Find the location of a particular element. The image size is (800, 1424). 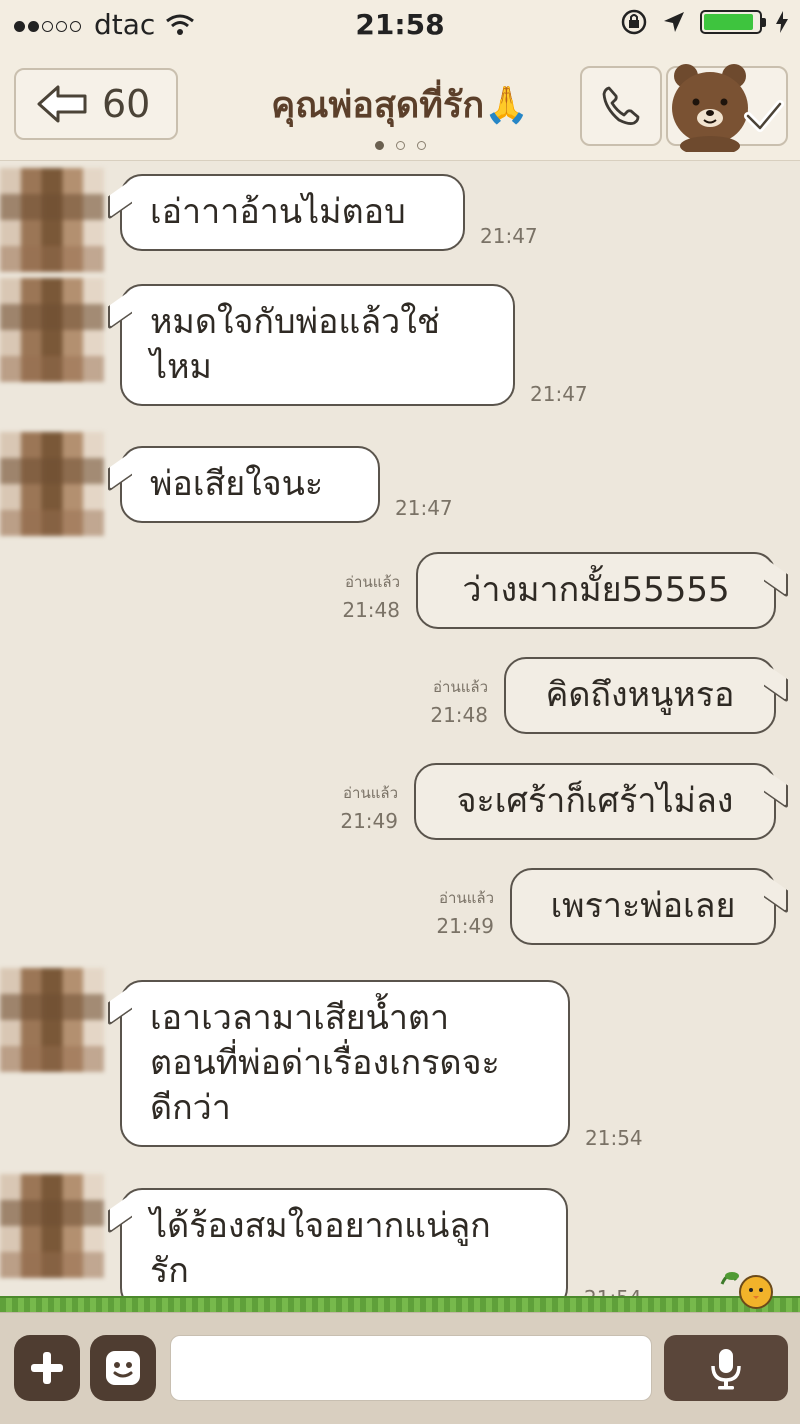

message-time: 21:54 is located at coordinates (614, 1138).